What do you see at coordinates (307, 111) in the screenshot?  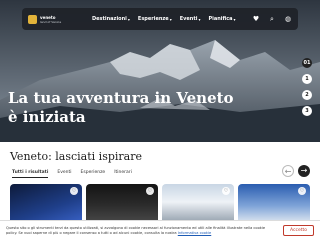 I see `pager-item: 3` at bounding box center [307, 111].